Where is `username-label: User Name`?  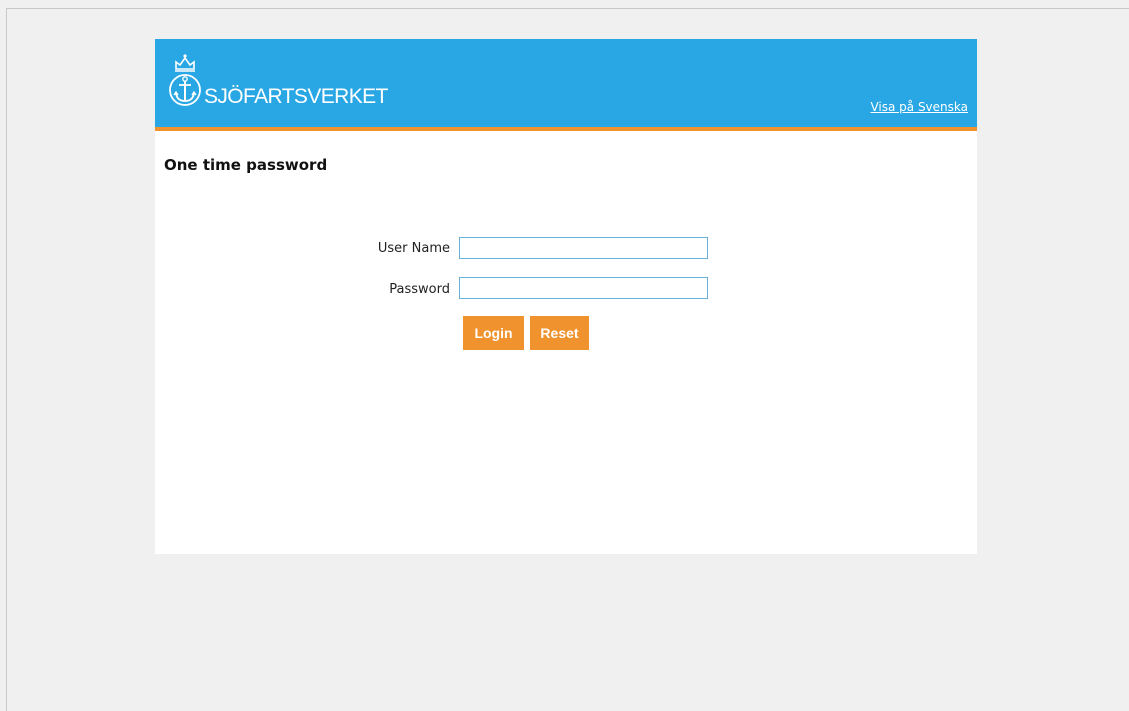
username-label: User Name is located at coordinates (413, 248).